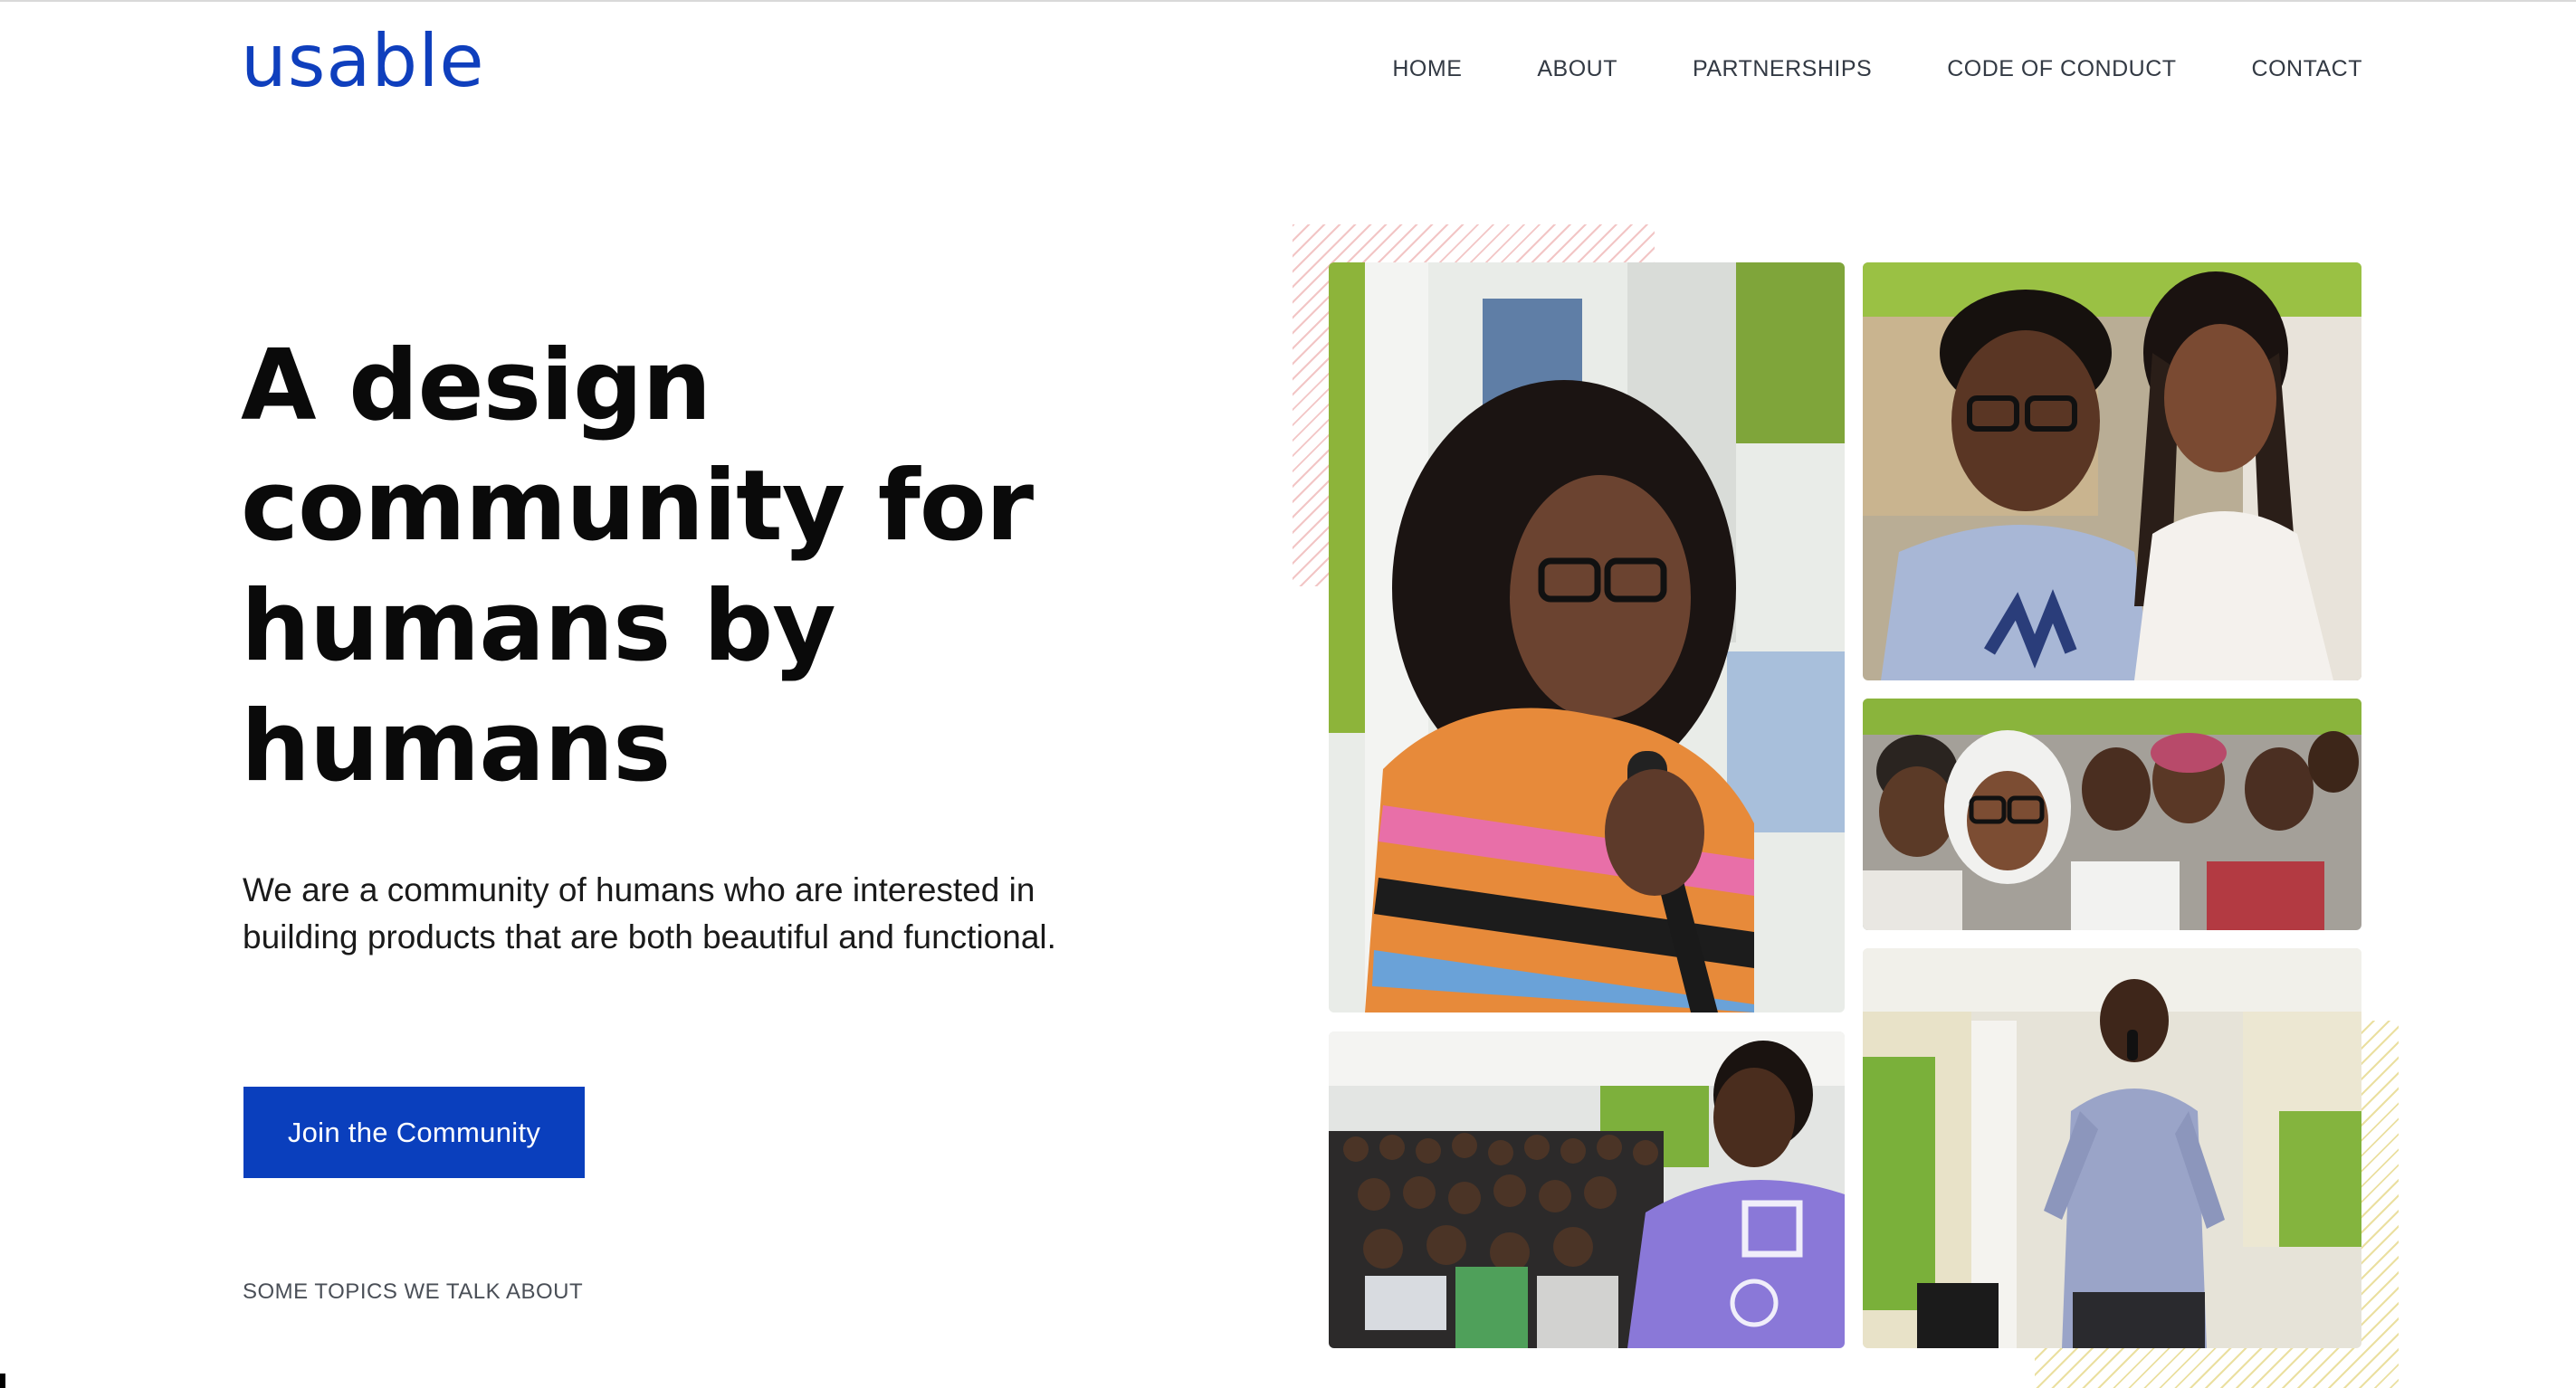 Image resolution: width=2576 pixels, height=1388 pixels. What do you see at coordinates (2112, 1148) in the screenshot?
I see `photo-man-speaking` at bounding box center [2112, 1148].